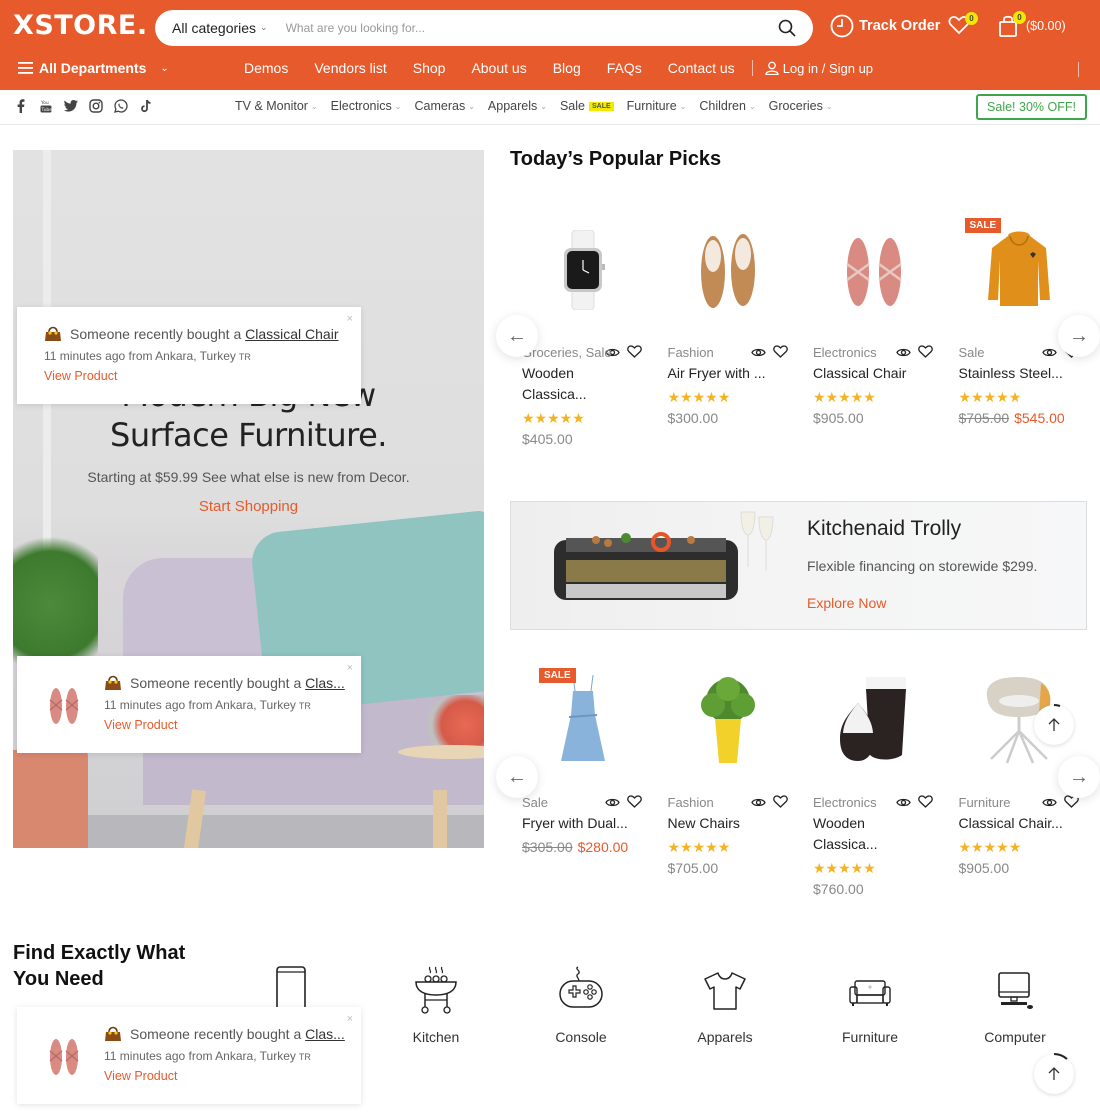 The height and width of the screenshot is (1115, 1100). I want to click on product-image-sandals, so click(873, 270).